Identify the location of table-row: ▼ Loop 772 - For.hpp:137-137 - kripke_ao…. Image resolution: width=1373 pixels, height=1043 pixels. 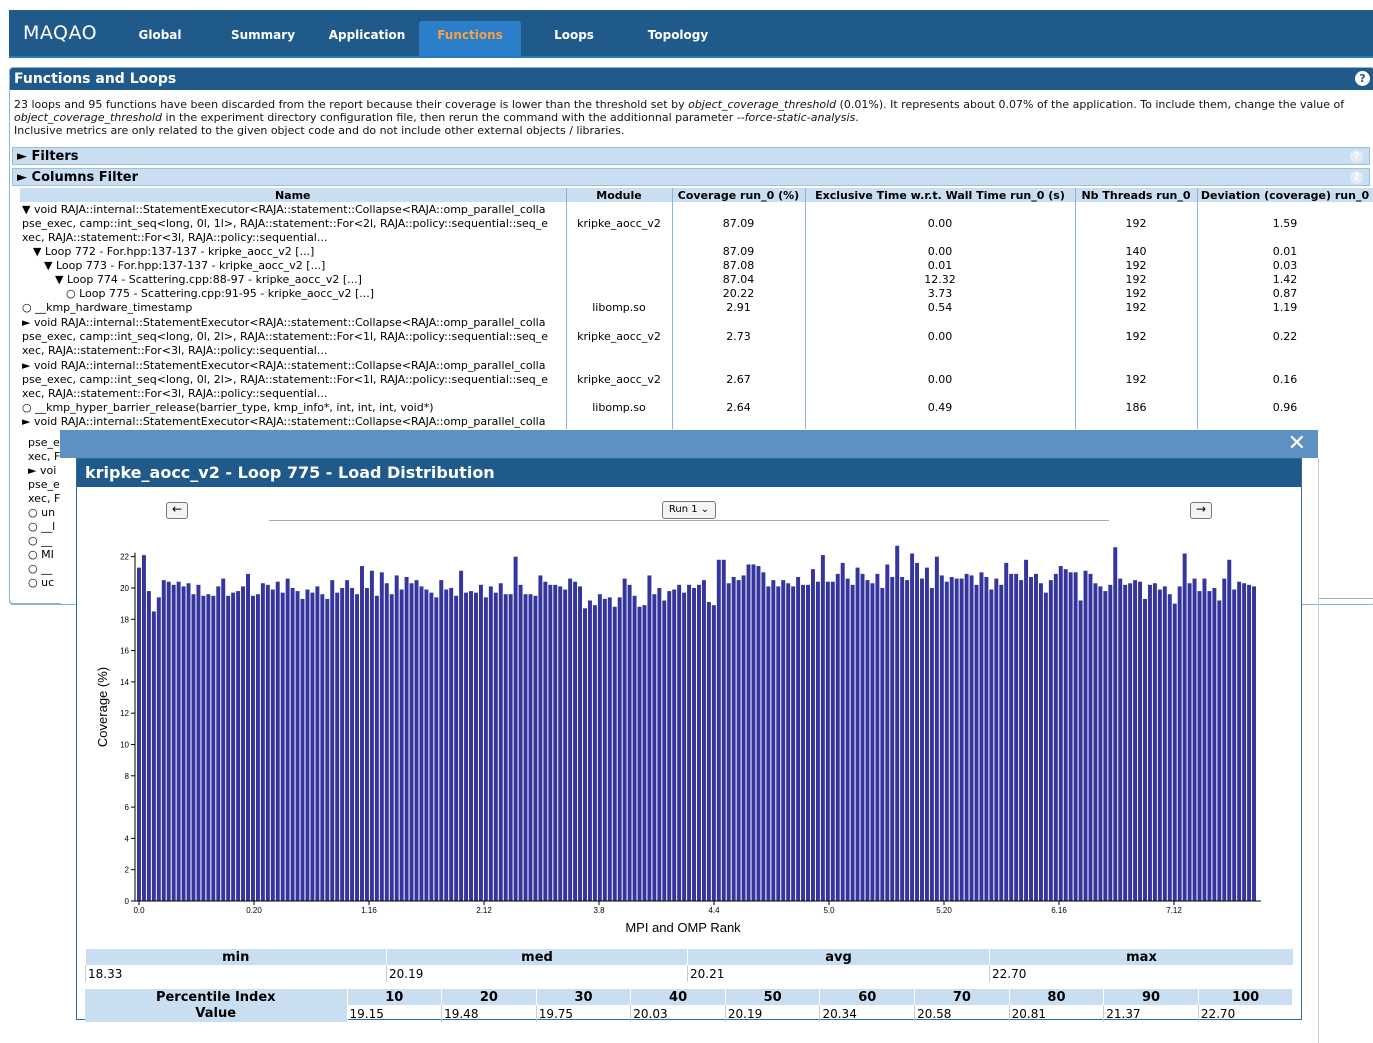
(696, 252).